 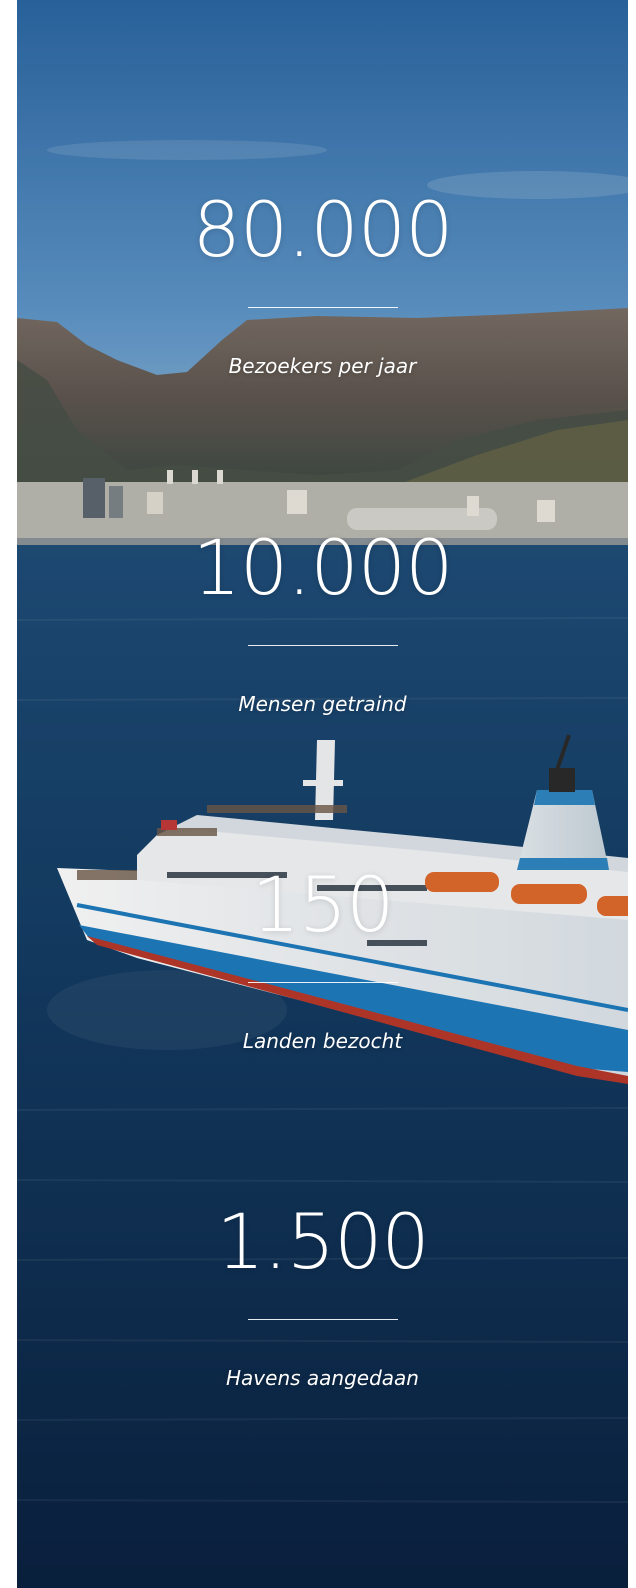 I want to click on stat-number: 10.000, so click(x=323, y=567).